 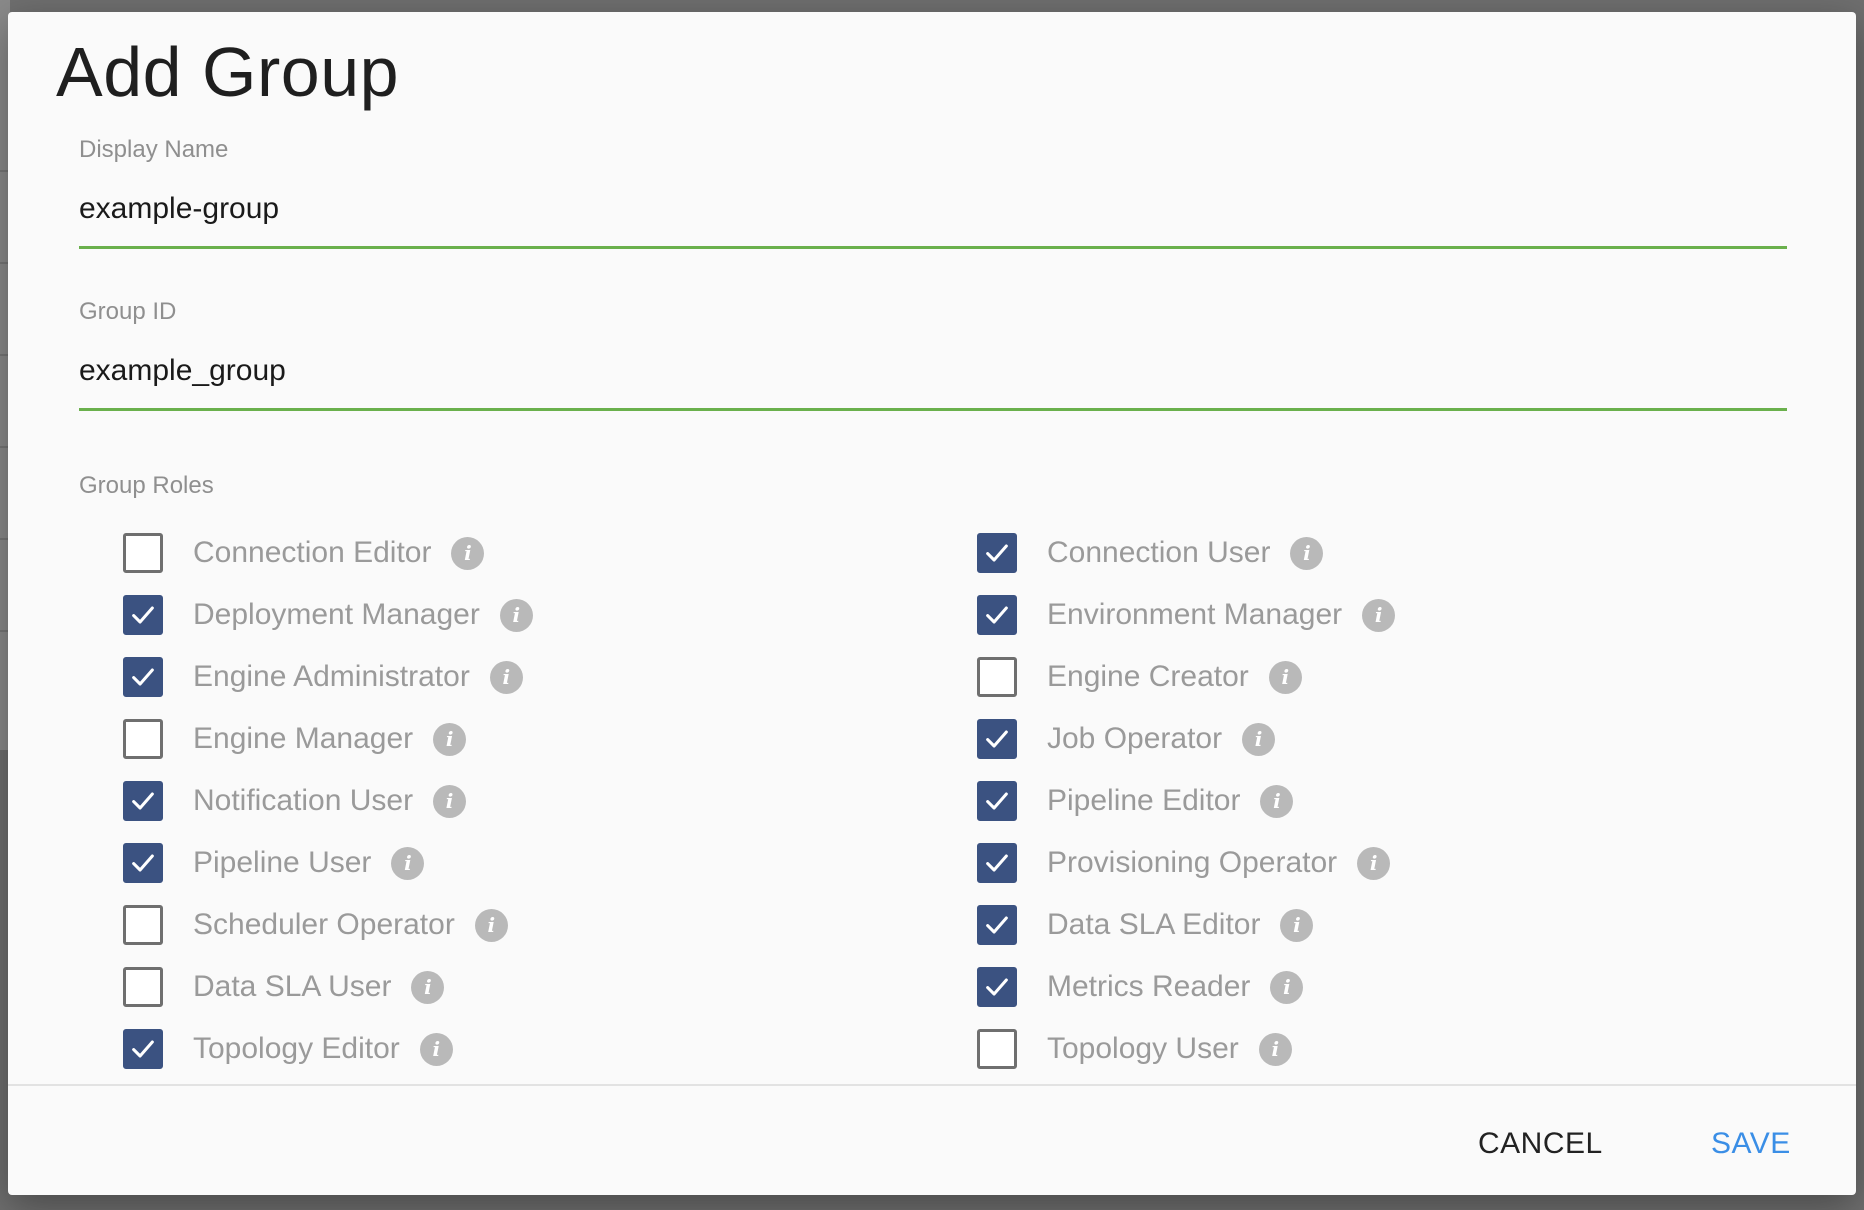 What do you see at coordinates (324, 924) in the screenshot?
I see `role-label: Scheduler Operator` at bounding box center [324, 924].